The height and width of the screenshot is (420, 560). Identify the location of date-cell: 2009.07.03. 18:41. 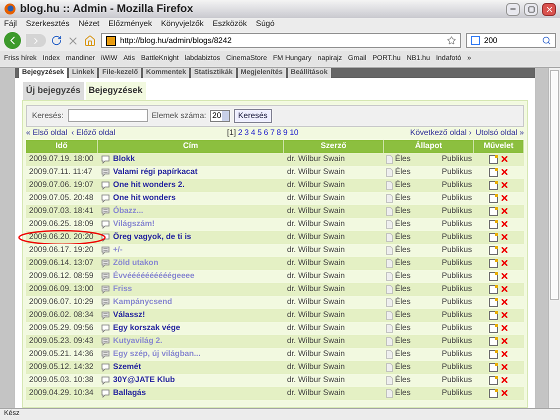
(61, 211).